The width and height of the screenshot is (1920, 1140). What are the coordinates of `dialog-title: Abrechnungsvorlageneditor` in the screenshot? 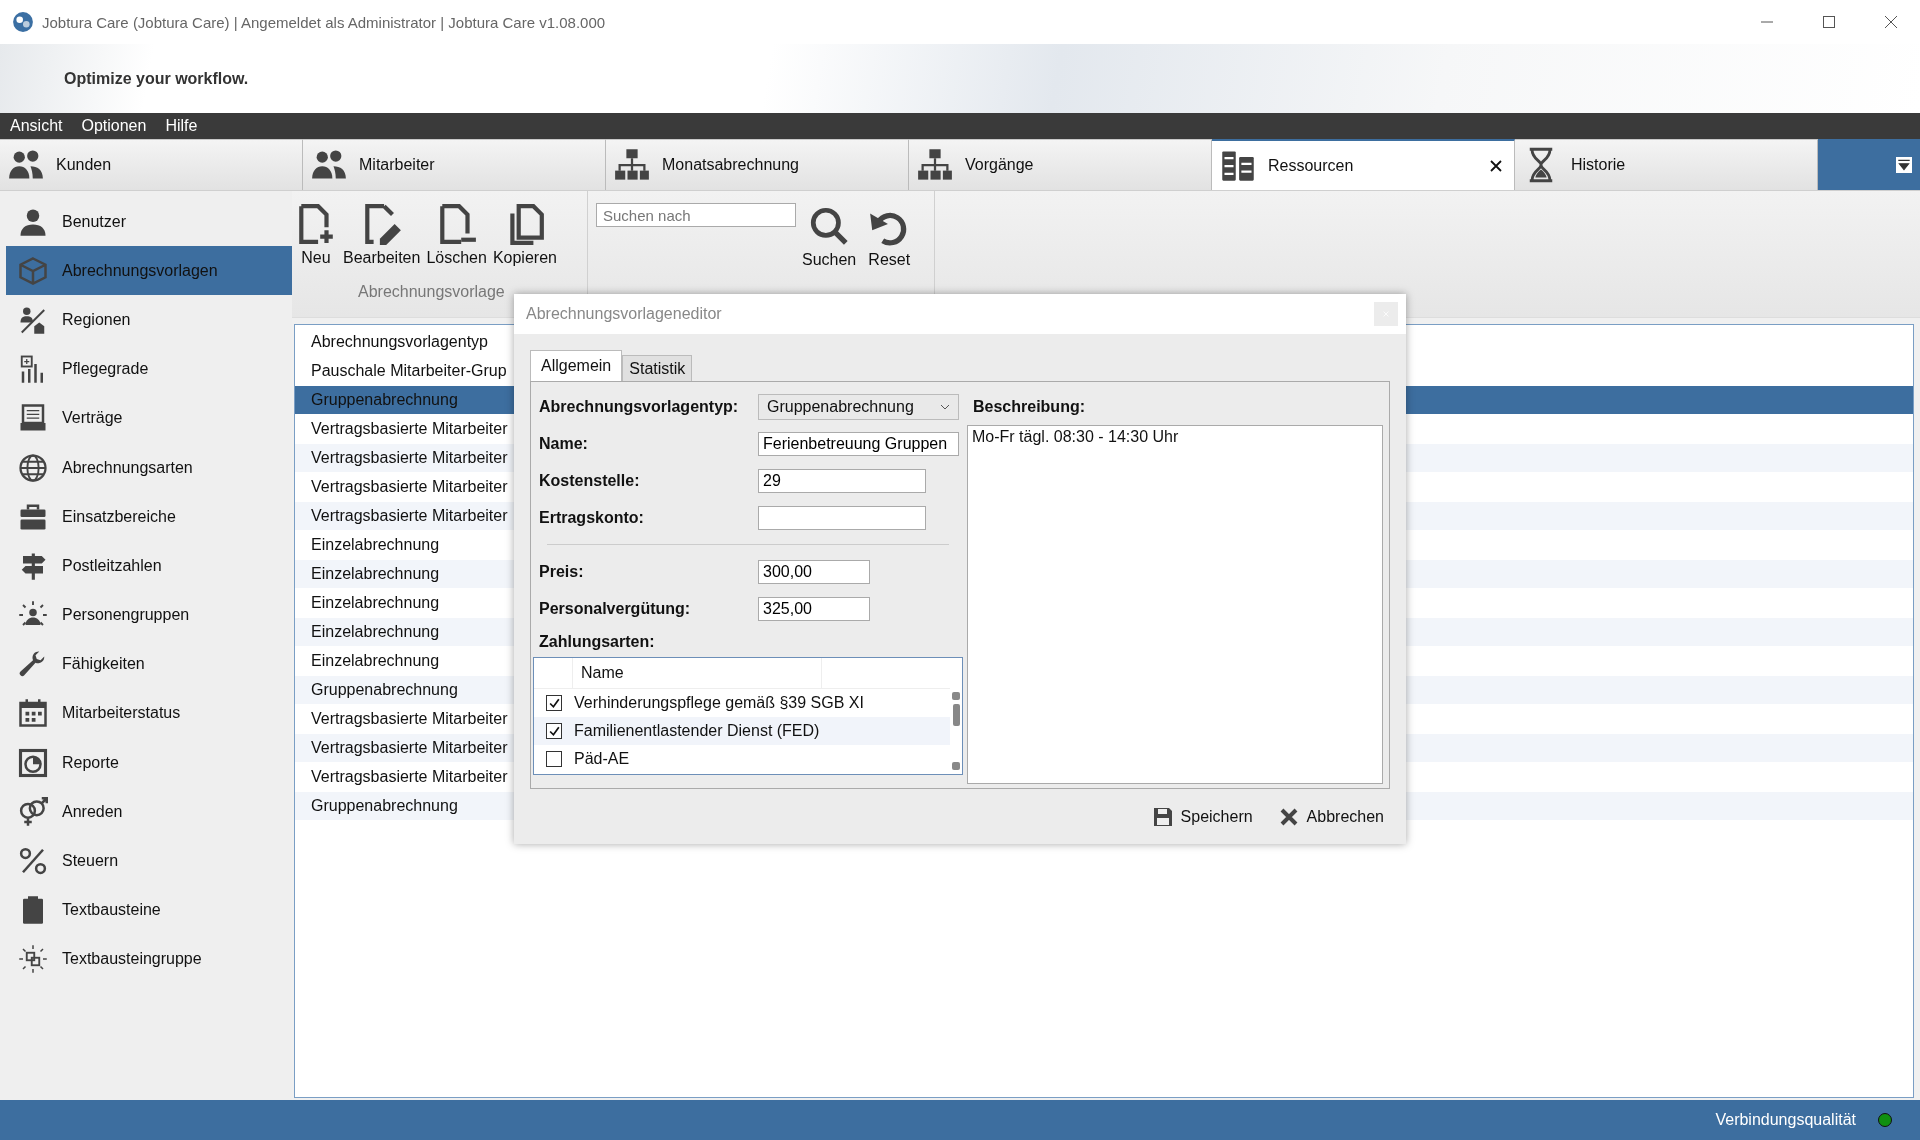 It's located at (624, 314).